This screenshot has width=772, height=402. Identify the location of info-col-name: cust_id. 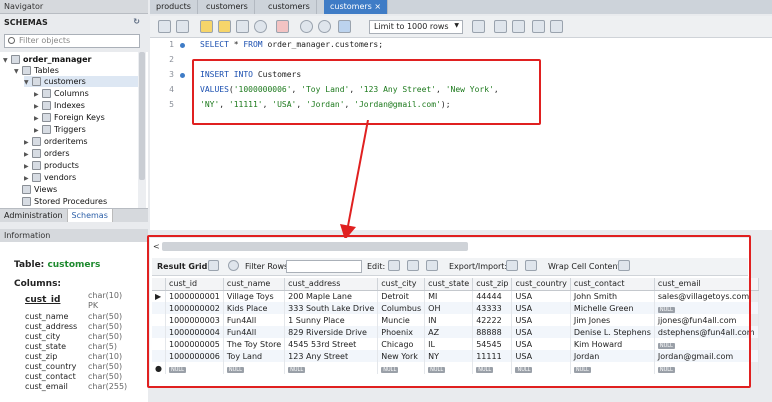
(43, 300).